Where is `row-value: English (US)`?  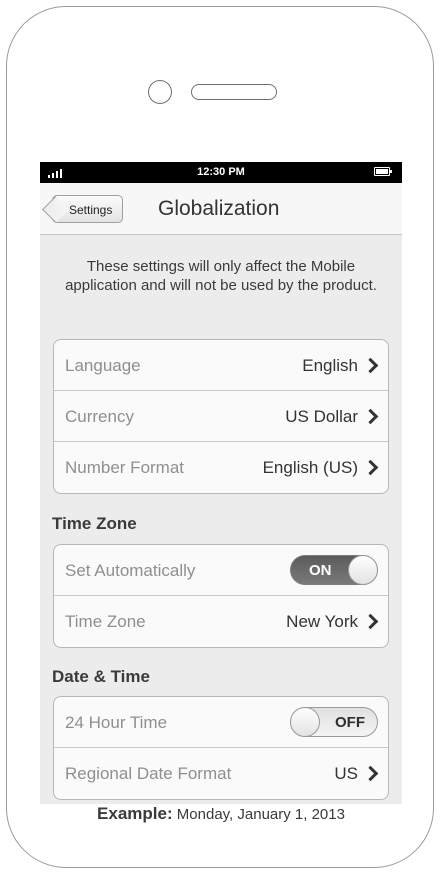
row-value: English (US) is located at coordinates (310, 467).